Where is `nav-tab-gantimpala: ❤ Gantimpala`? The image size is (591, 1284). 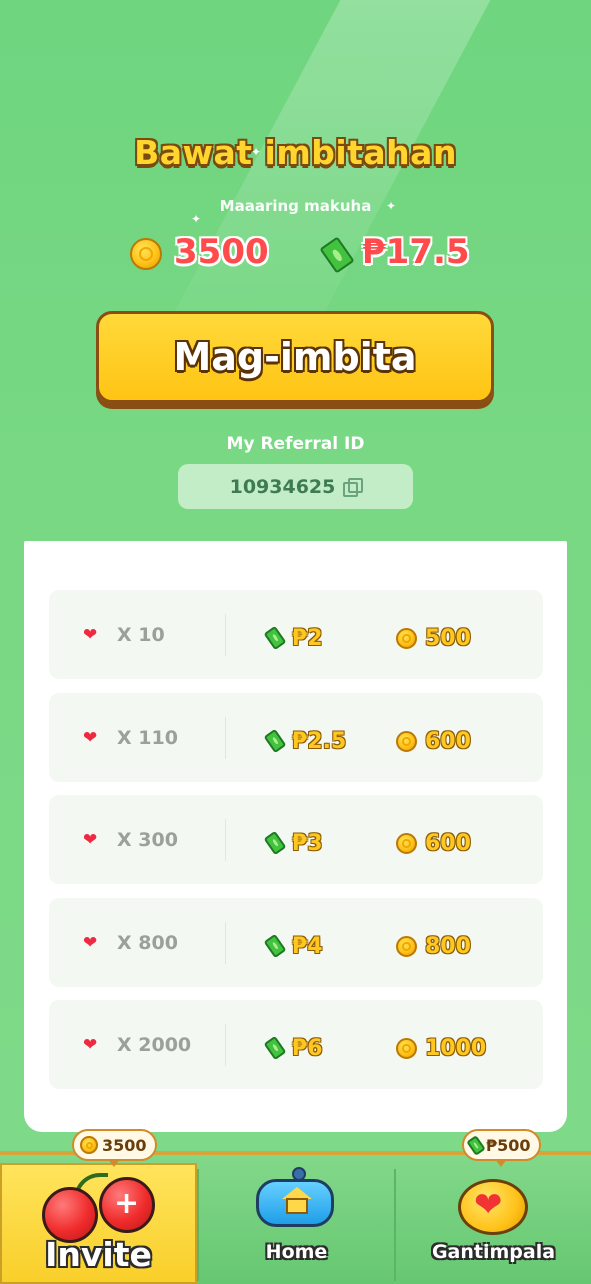
nav-tab-gantimpala: ❤ Gantimpala is located at coordinates (493, 1223).